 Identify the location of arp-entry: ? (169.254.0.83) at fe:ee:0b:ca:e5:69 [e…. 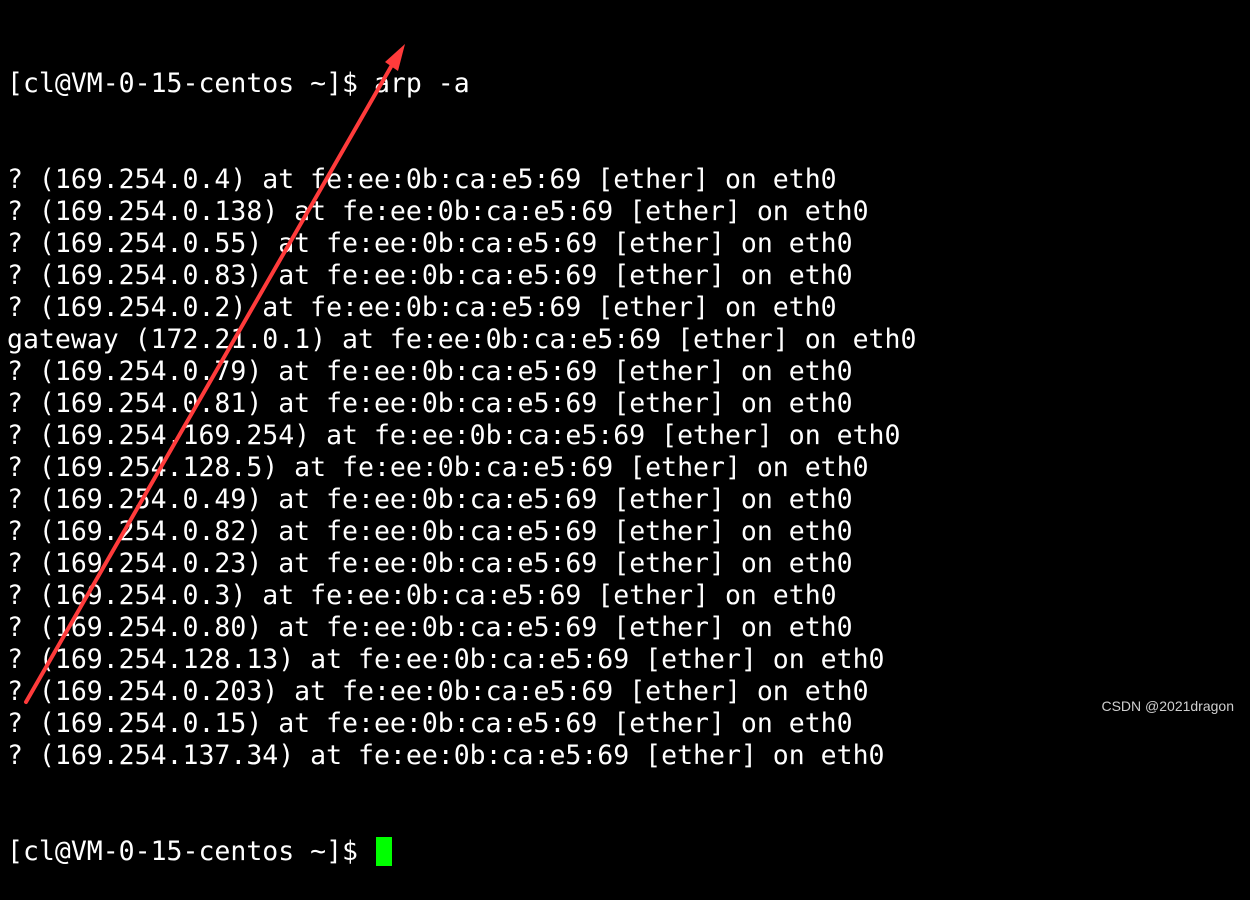
(430, 275).